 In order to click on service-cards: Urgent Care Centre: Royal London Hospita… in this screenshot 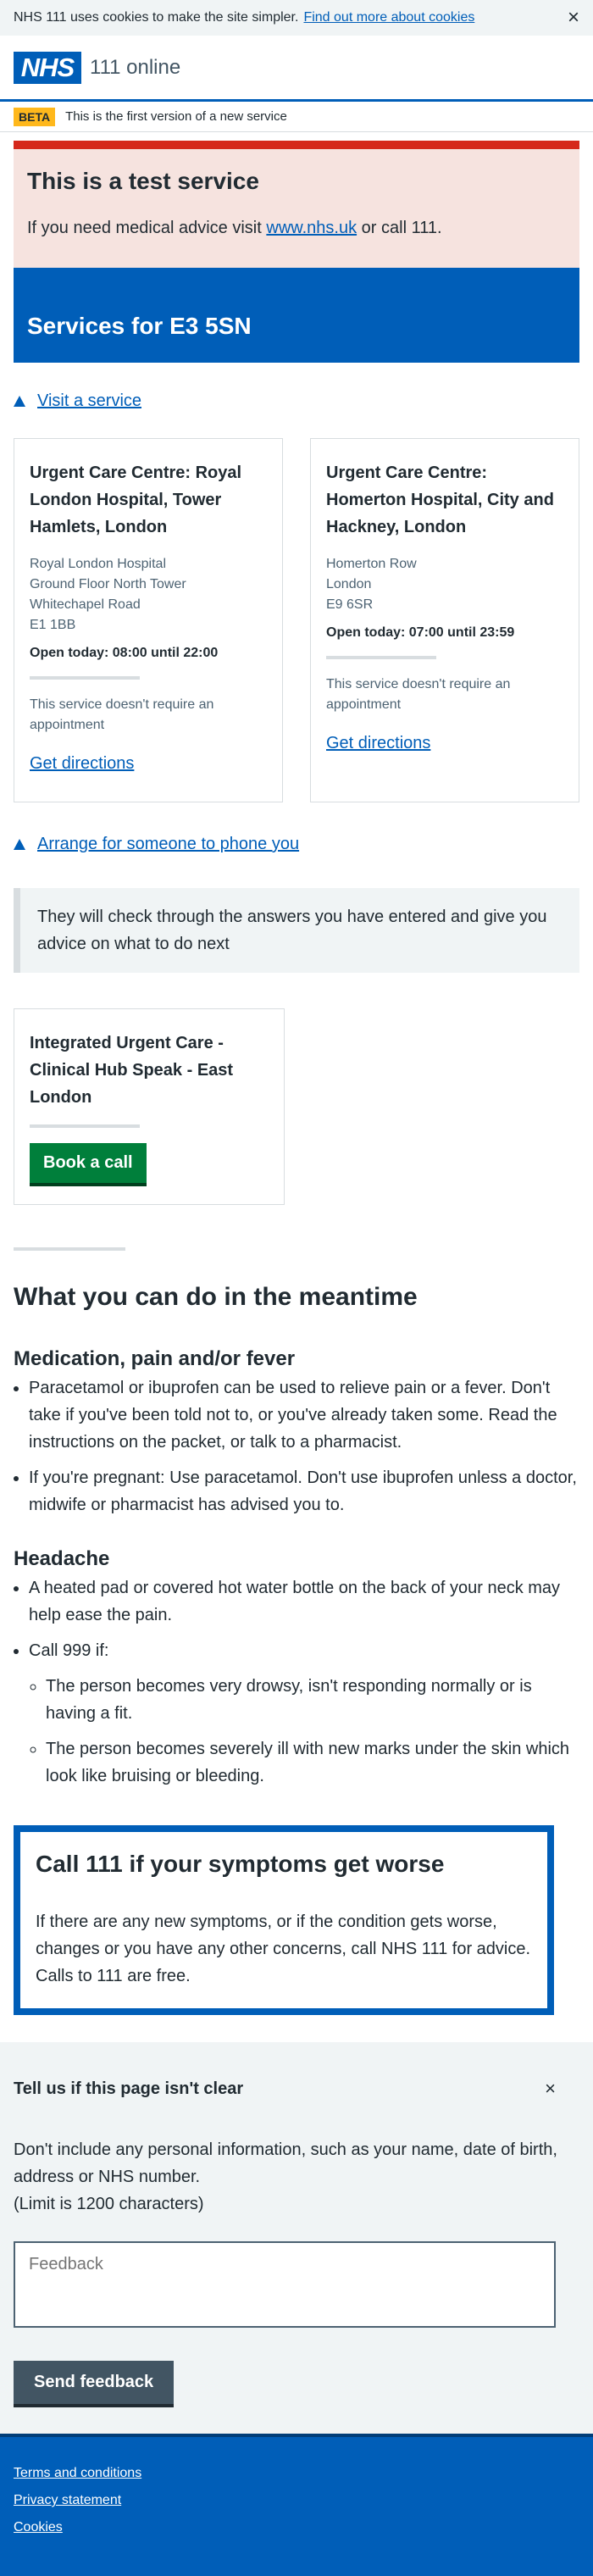, I will do `click(296, 620)`.